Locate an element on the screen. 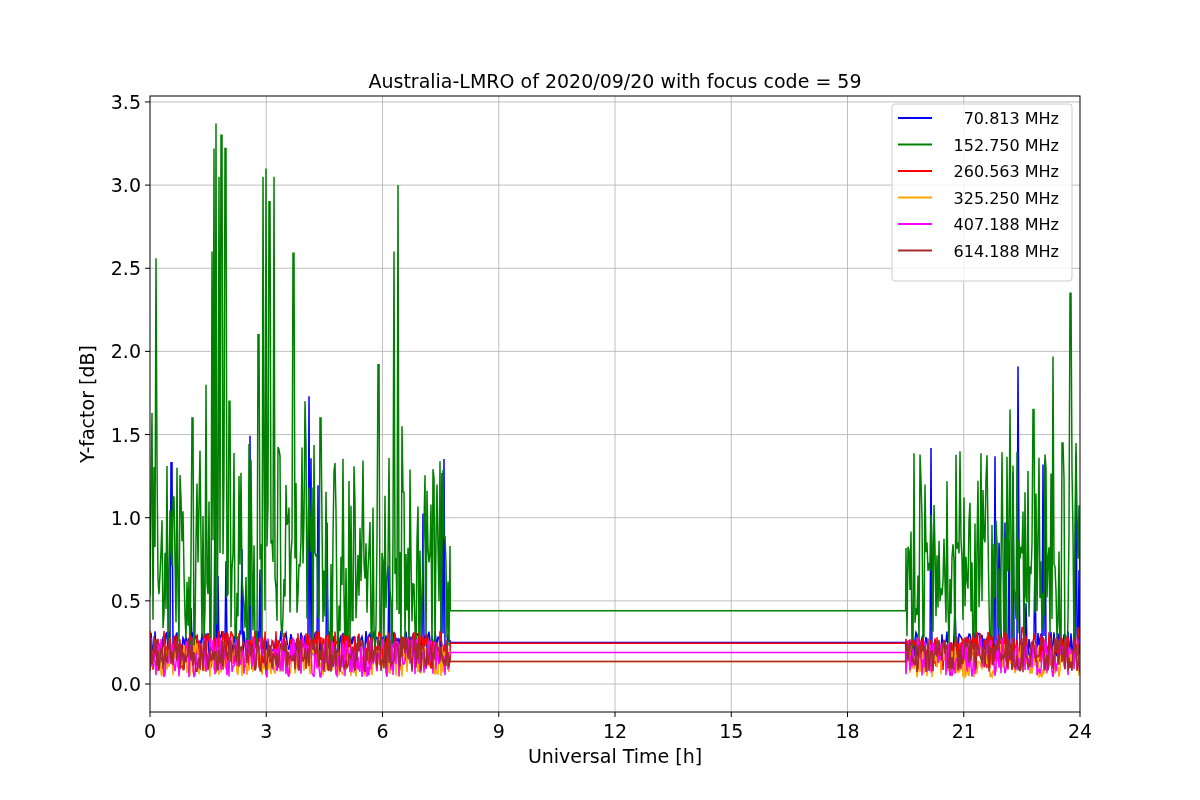 The image size is (1200, 800). x-tick-label: 0 is located at coordinates (150, 731).